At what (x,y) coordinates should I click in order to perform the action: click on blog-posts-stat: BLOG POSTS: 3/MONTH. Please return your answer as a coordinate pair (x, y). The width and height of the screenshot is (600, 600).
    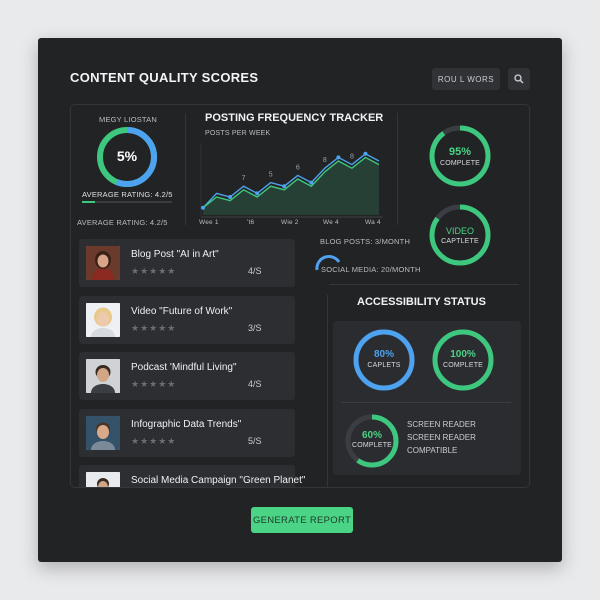
    Looking at the image, I should click on (365, 241).